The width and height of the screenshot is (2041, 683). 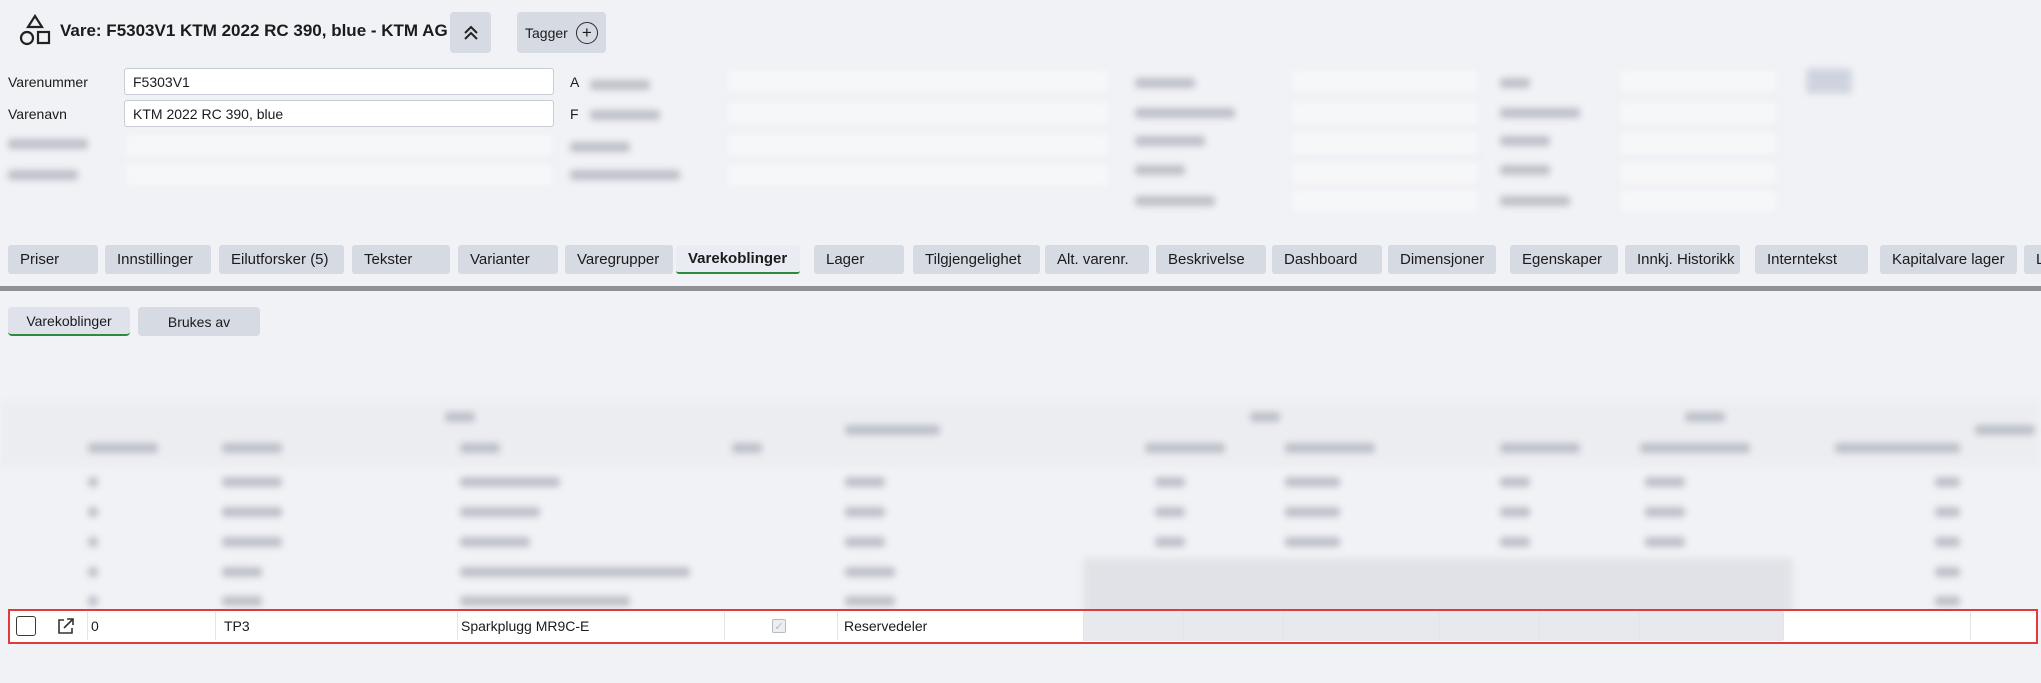 I want to click on subtab-varekoblinger: Varekoblinger, so click(x=69, y=321).